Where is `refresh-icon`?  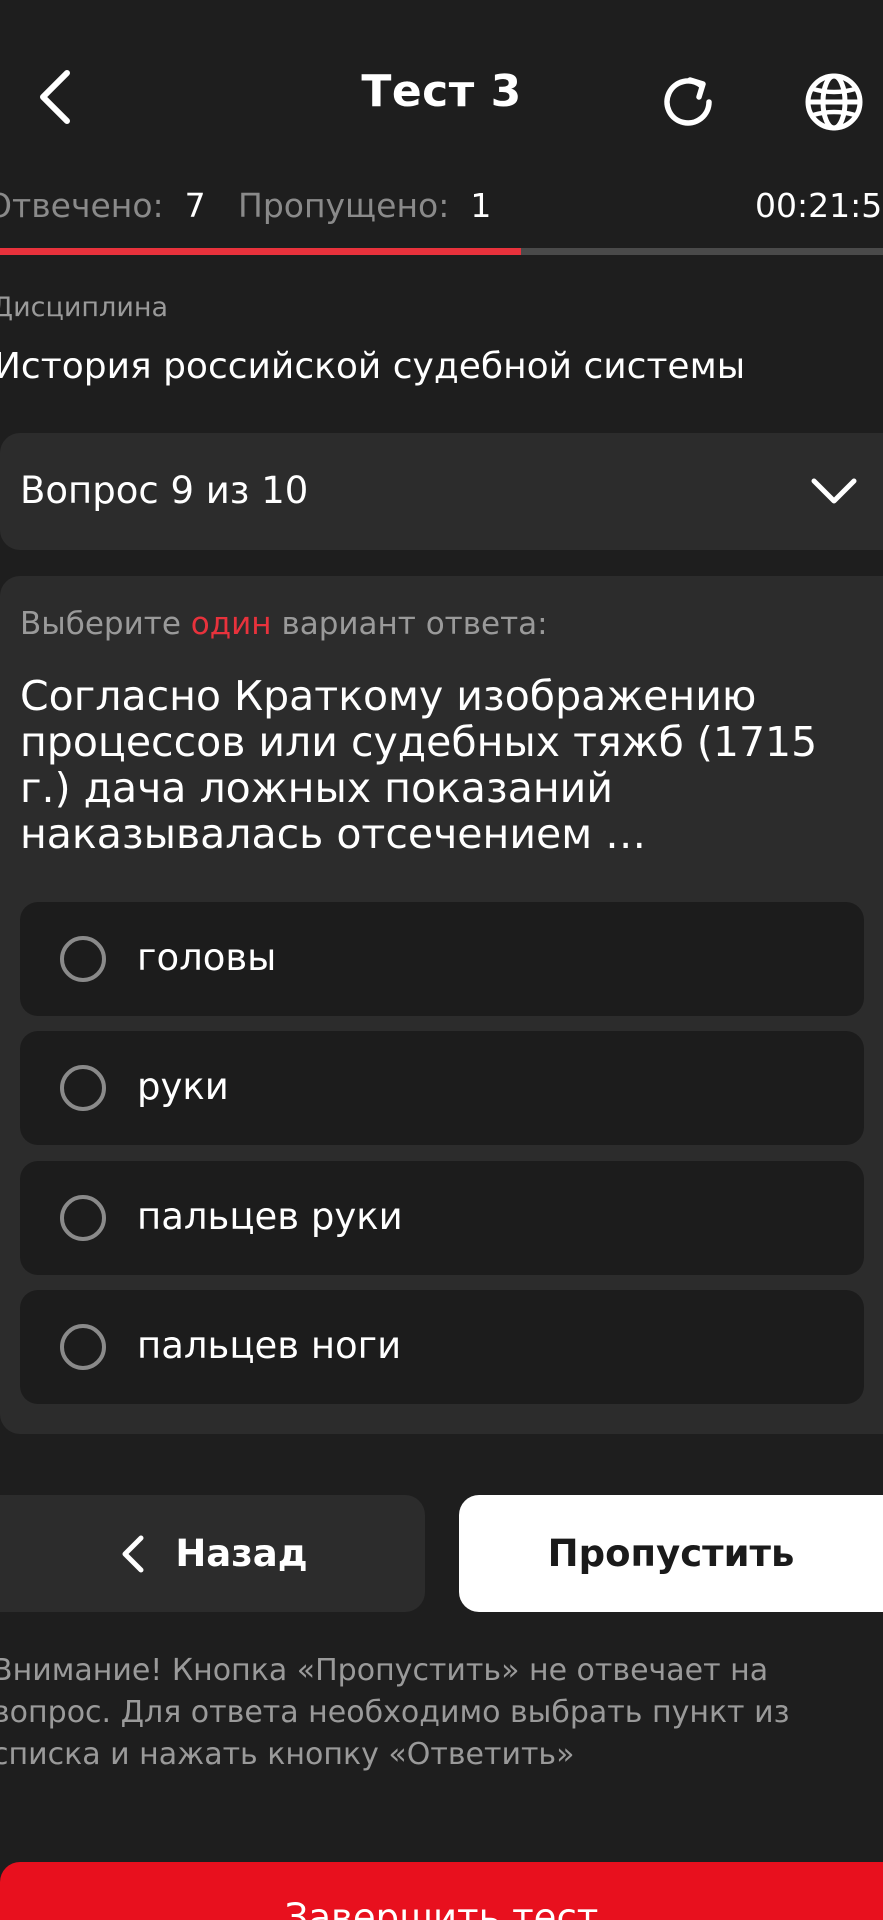 refresh-icon is located at coordinates (688, 101).